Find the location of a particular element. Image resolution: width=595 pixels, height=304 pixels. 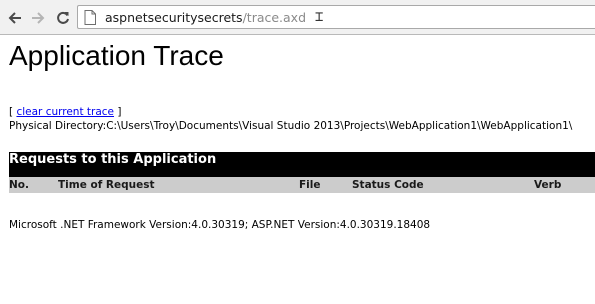

arrow-right-icon is located at coordinates (38, 18).